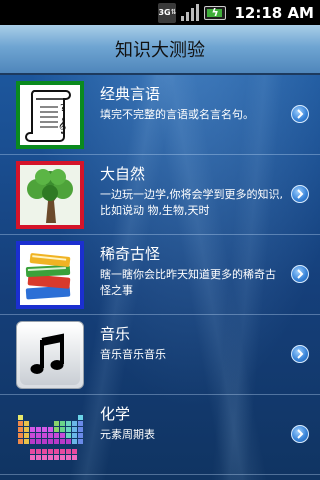 This screenshot has width=320, height=480. I want to click on tree-icon, so click(50, 195).